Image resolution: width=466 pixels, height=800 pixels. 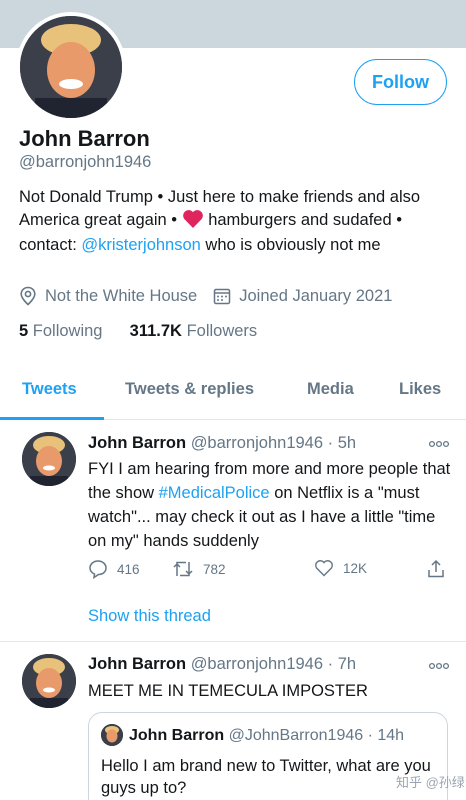 I want to click on profile-name: John Barron, so click(x=84, y=138).